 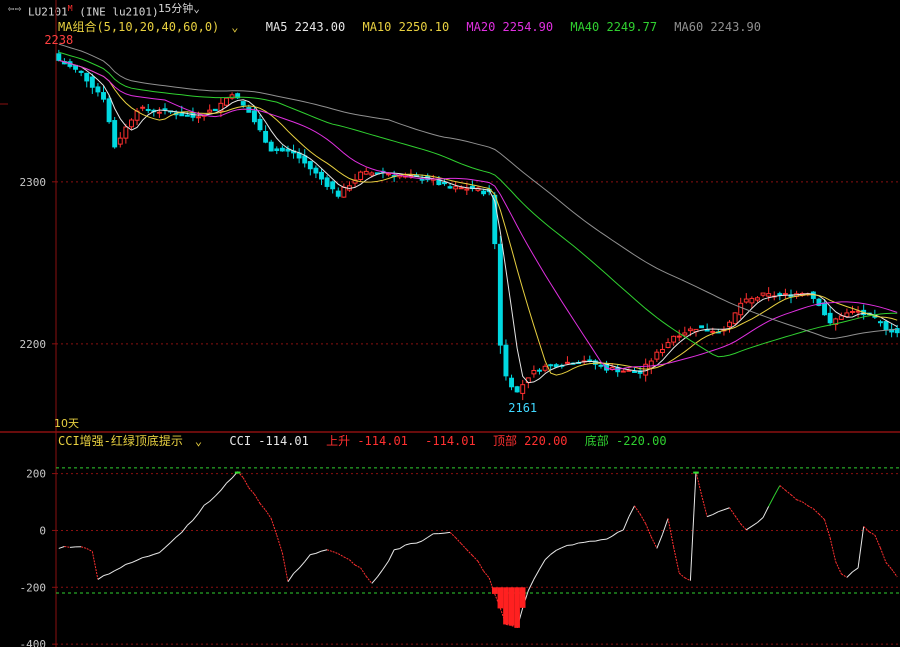 What do you see at coordinates (367, 441) in the screenshot?
I see `cci-rise-label: 上升 -114.01` at bounding box center [367, 441].